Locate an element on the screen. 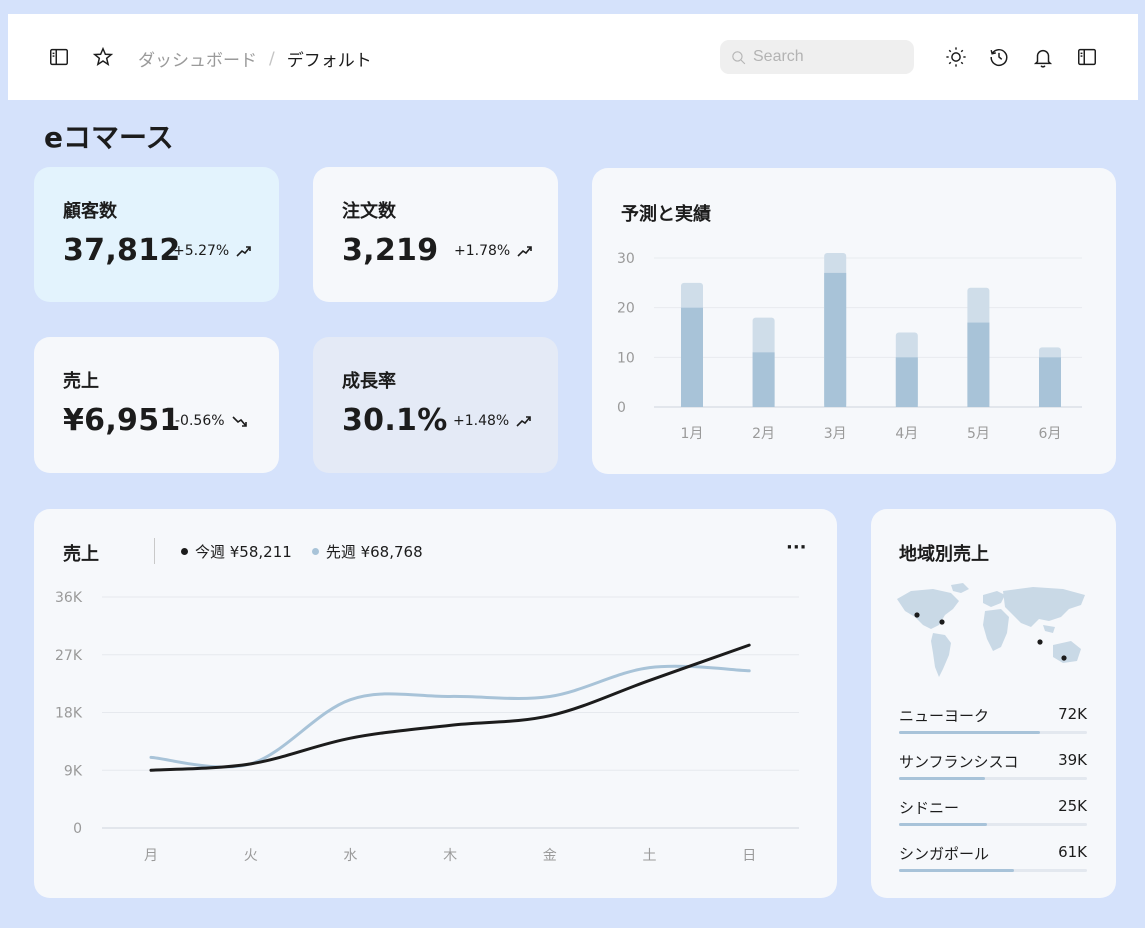  search-box is located at coordinates (817, 57).